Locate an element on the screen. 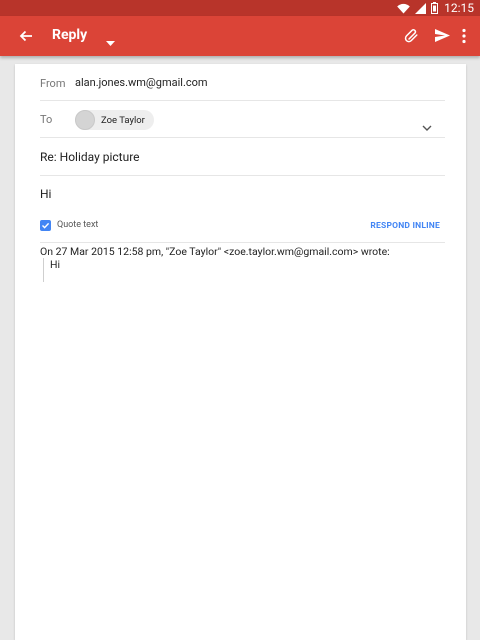 Image resolution: width=480 pixels, height=640 pixels. to-label: To is located at coordinates (46, 119).